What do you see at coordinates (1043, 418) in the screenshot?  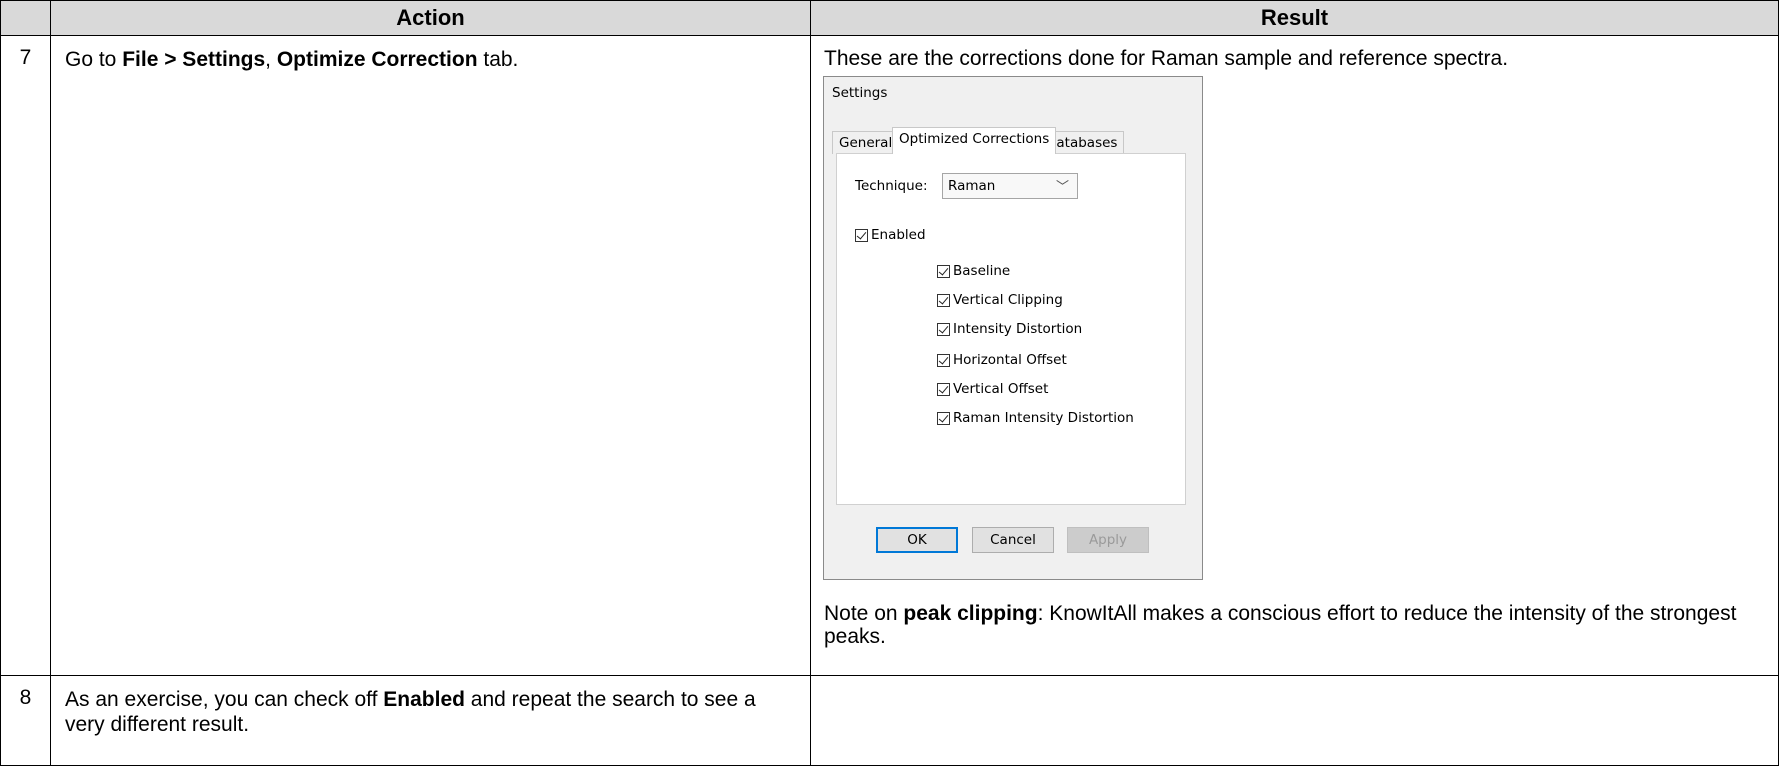 I see `checkbox-label: Raman Intensity Distortion` at bounding box center [1043, 418].